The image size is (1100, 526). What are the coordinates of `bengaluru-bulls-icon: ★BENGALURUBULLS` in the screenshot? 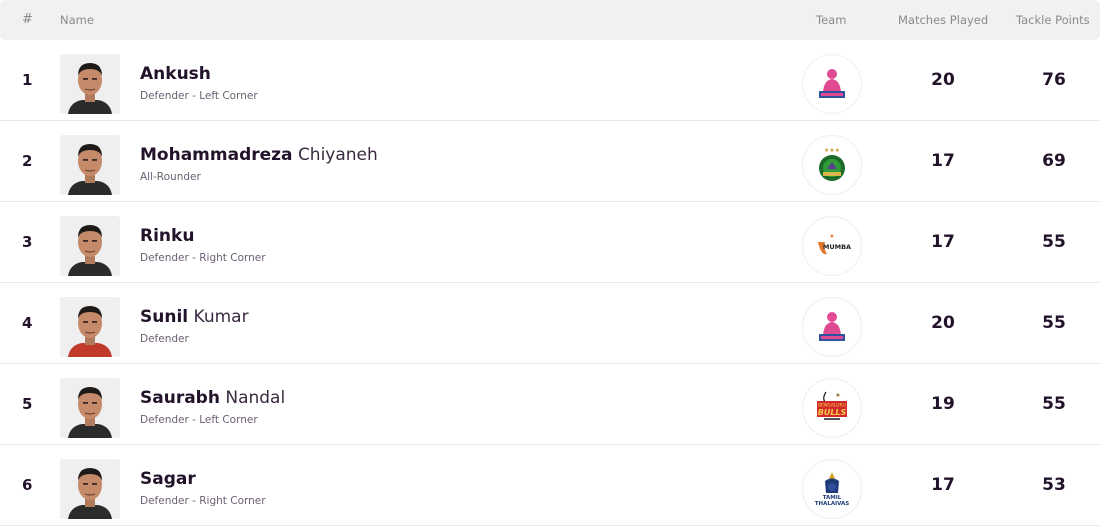 It's located at (832, 405).